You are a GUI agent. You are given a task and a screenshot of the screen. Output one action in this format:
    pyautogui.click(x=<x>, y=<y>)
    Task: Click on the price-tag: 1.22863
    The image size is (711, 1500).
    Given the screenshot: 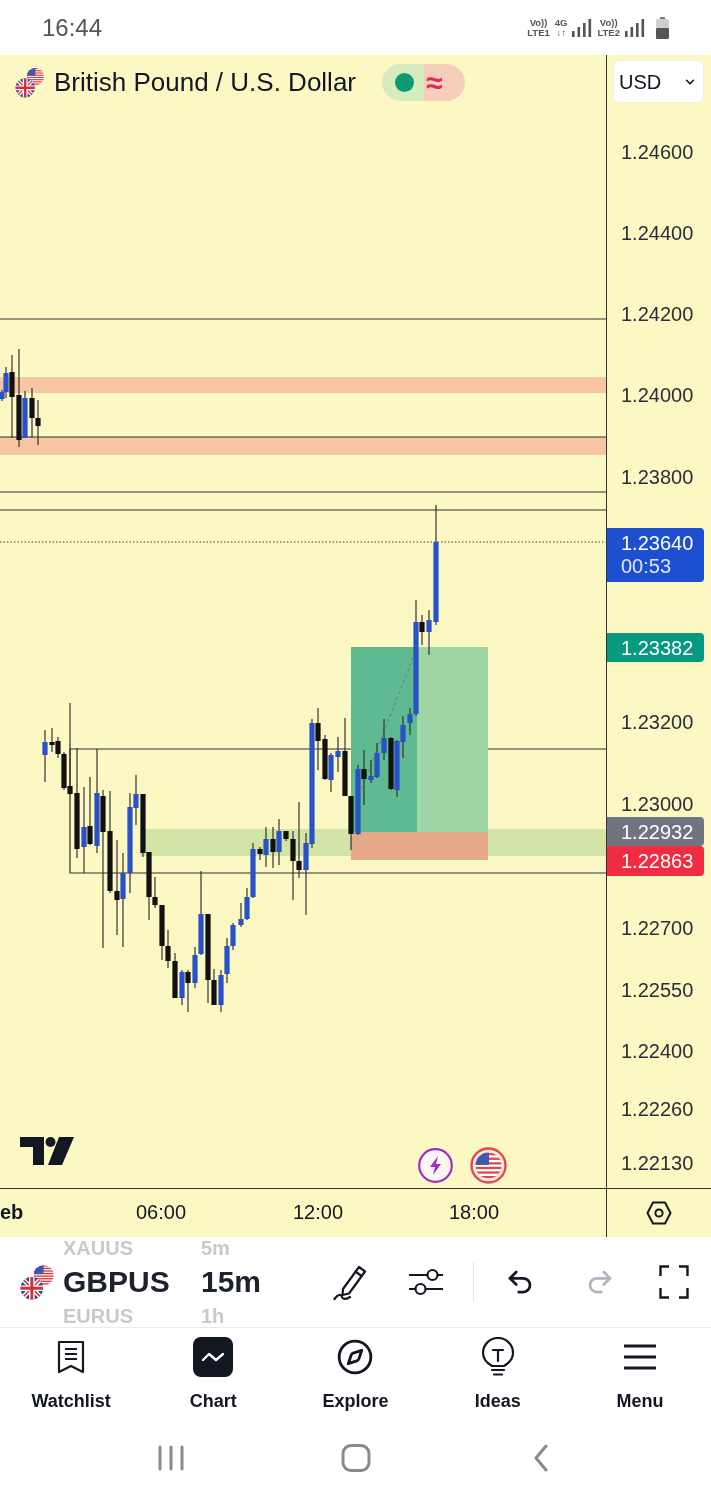 What is the action you would take?
    pyautogui.click(x=655, y=861)
    